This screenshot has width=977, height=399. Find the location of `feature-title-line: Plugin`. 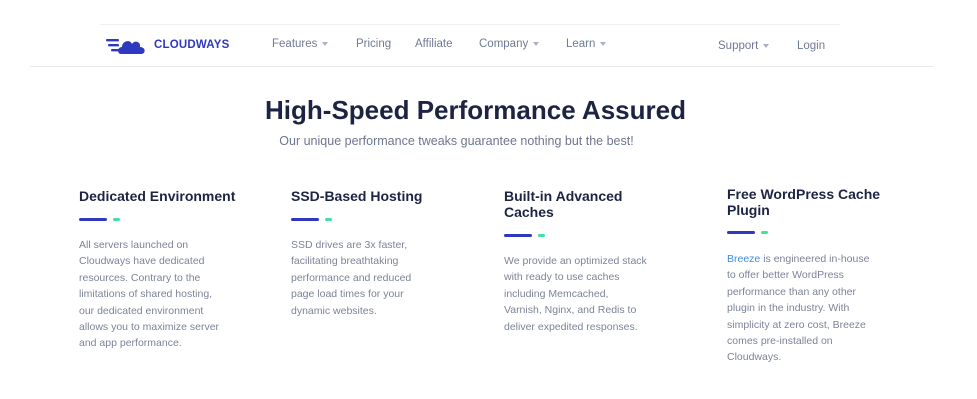

feature-title-line: Plugin is located at coordinates (748, 210).